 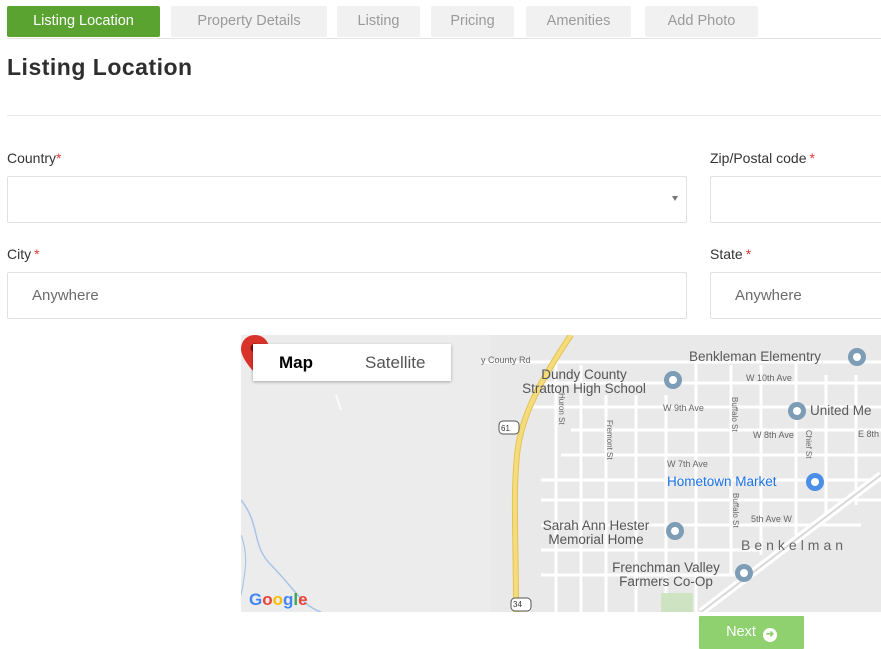 I want to click on shopping-pin-icon, so click(x=815, y=482).